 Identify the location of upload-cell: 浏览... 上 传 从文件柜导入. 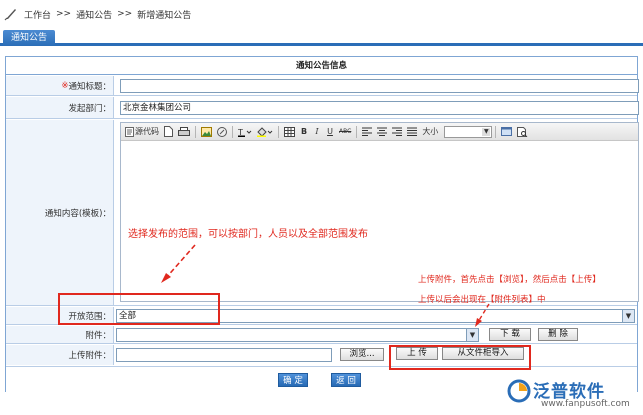
(376, 355).